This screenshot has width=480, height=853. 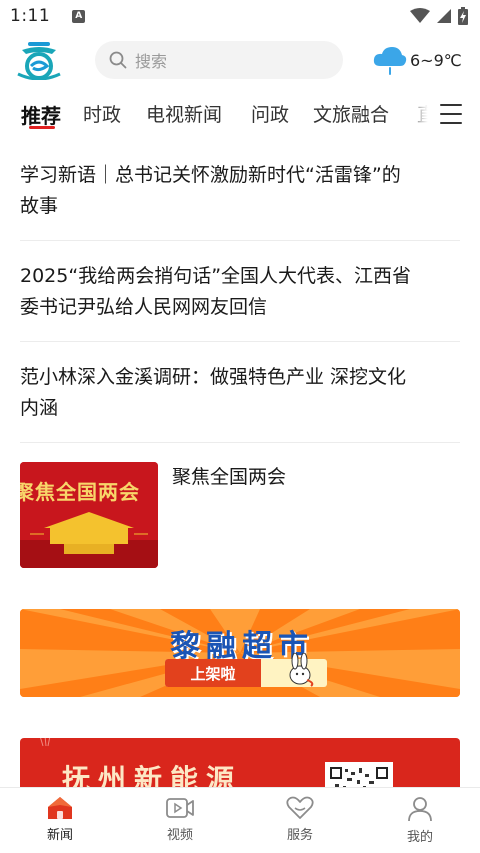 What do you see at coordinates (39, 61) in the screenshot?
I see `app-logo` at bounding box center [39, 61].